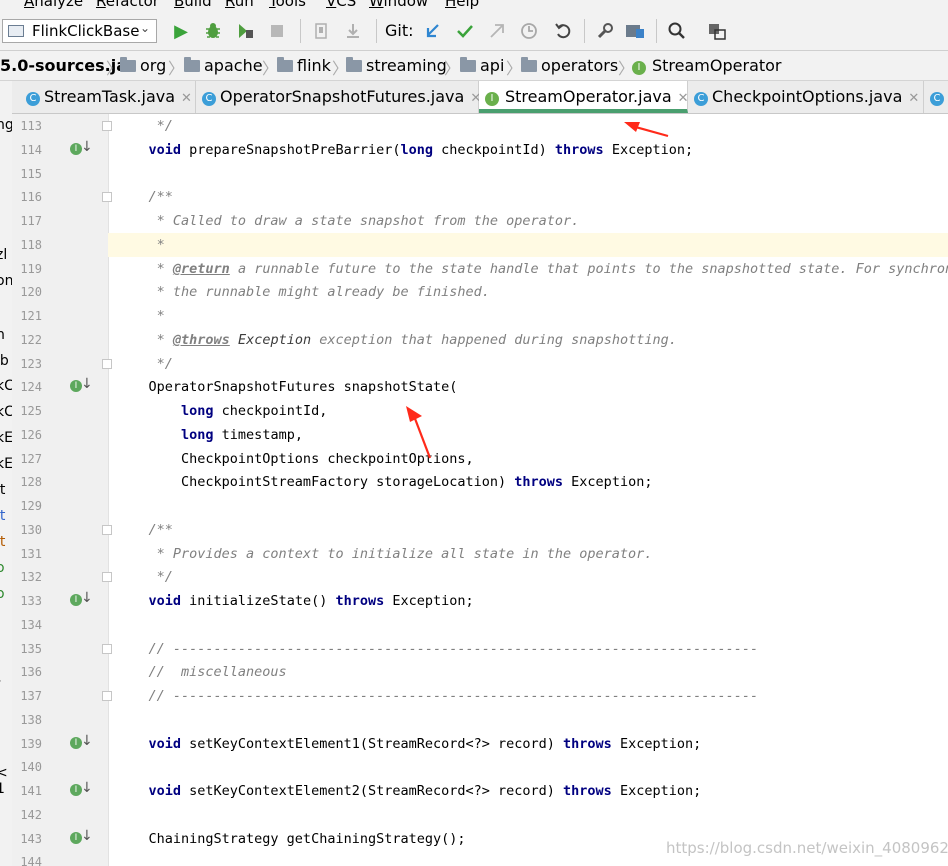  What do you see at coordinates (53, 5) in the screenshot?
I see `menu-analyze: Analyze` at bounding box center [53, 5].